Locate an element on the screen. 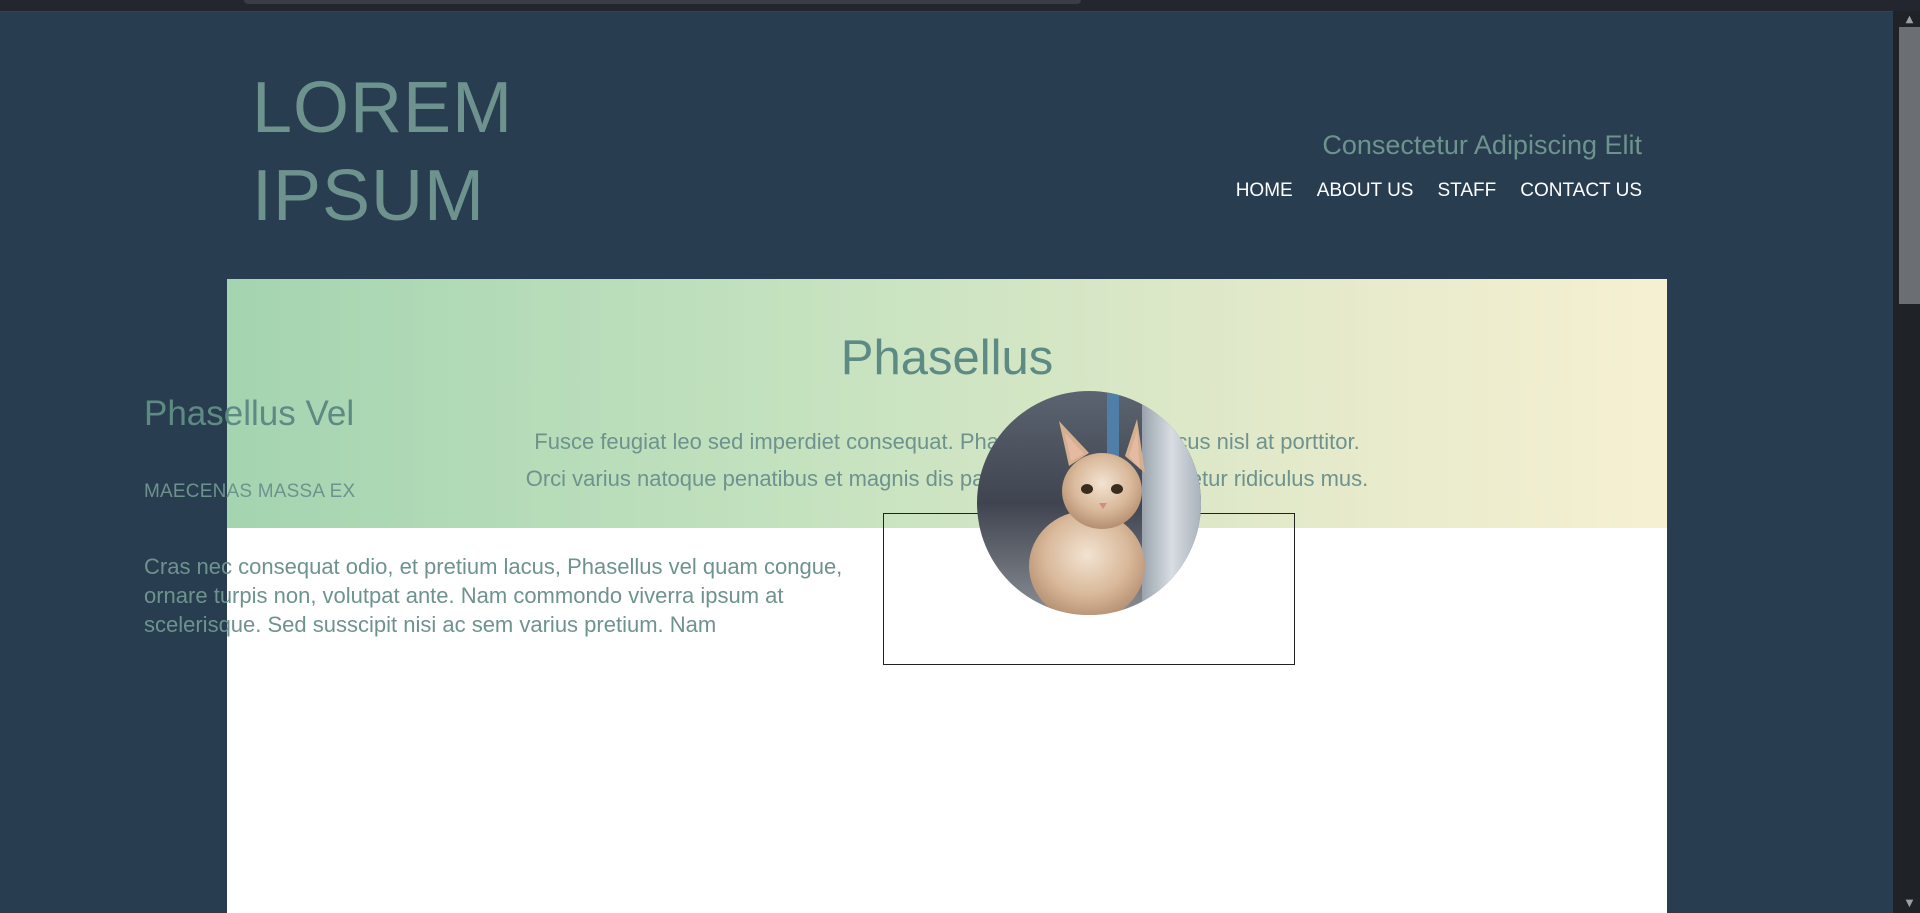 The height and width of the screenshot is (913, 1920). scroll-thumb is located at coordinates (1909, 165).